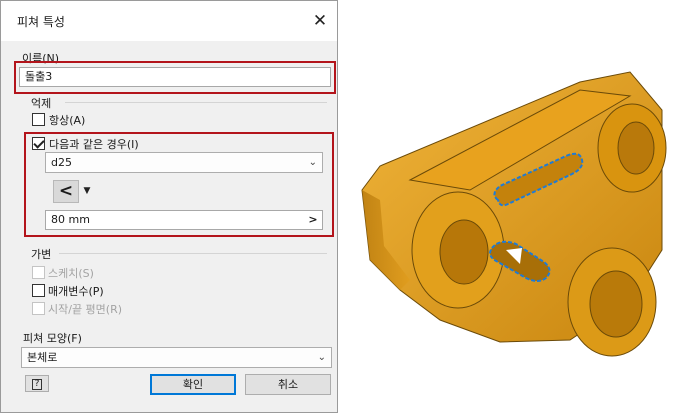 This screenshot has height=416, width=691. I want to click on appearance-value: 본체로, so click(42, 357).